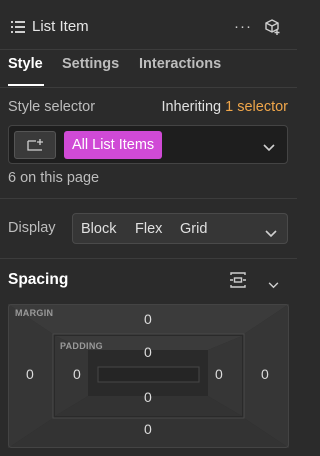  I want to click on active-tab-indicator, so click(26, 85).